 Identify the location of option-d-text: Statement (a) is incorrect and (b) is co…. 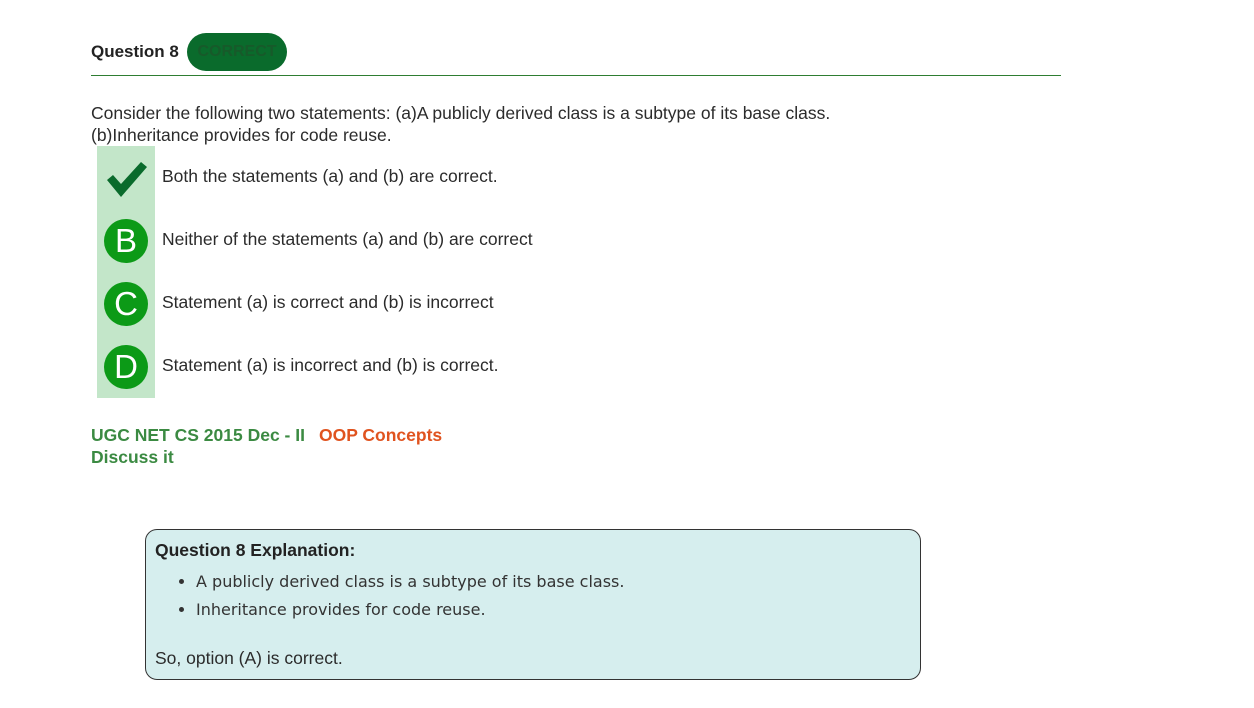
(330, 365).